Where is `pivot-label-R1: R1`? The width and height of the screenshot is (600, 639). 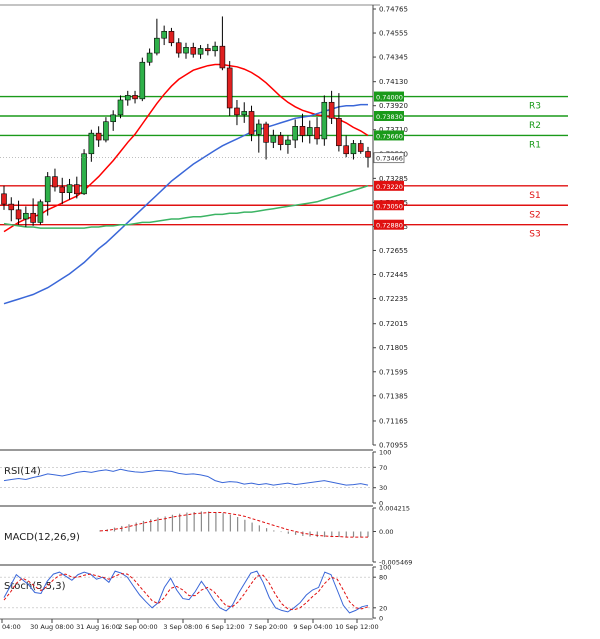
pivot-label-R1: R1 is located at coordinates (535, 145).